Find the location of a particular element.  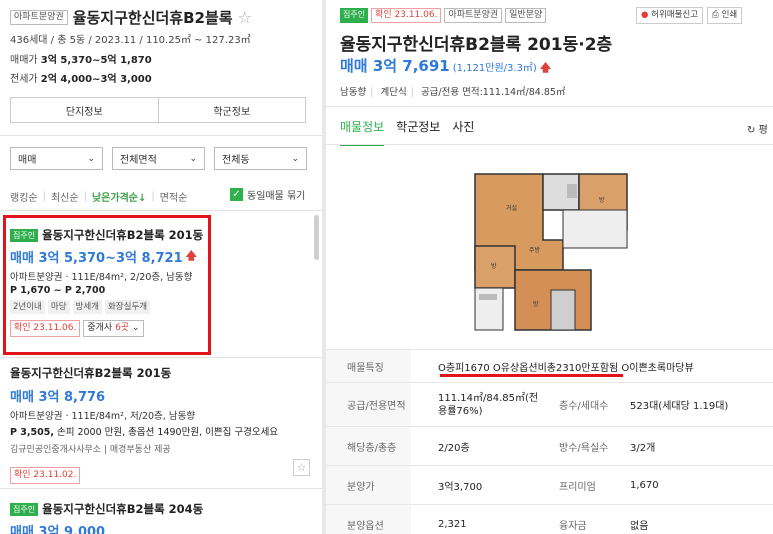

print-icon: ⎙ is located at coordinates (715, 15).